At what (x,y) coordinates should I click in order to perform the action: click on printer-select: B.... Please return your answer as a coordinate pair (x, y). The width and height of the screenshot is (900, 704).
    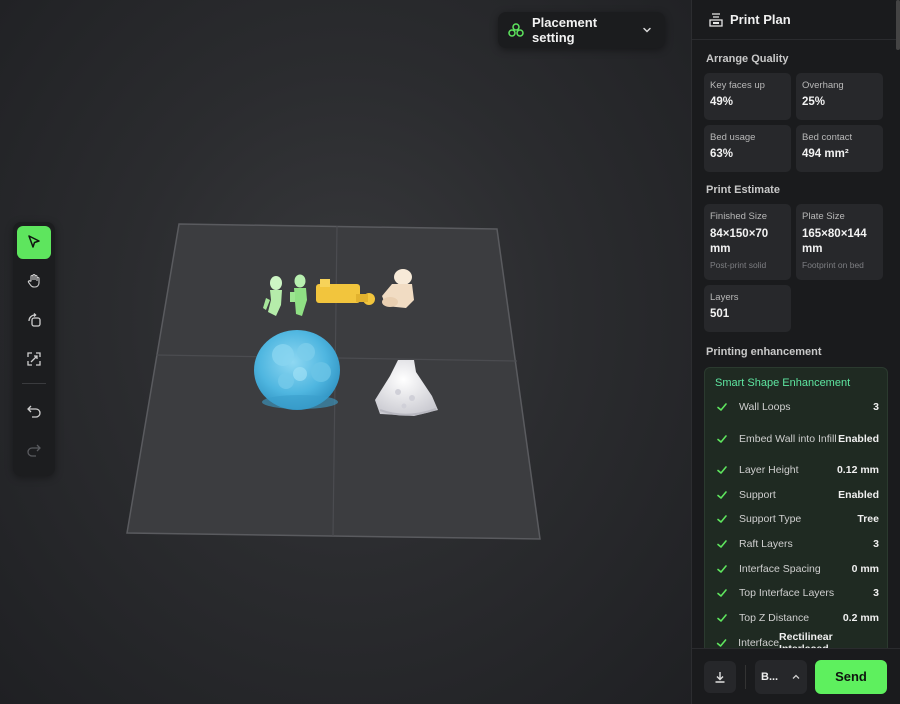
    Looking at the image, I should click on (781, 676).